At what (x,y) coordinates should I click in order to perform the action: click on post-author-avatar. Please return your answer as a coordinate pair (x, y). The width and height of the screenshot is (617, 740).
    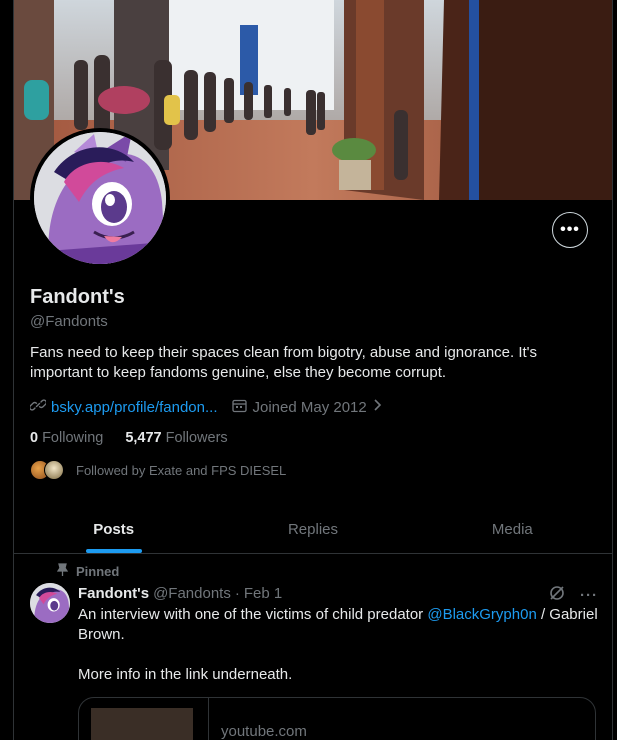
    Looking at the image, I should click on (50, 603).